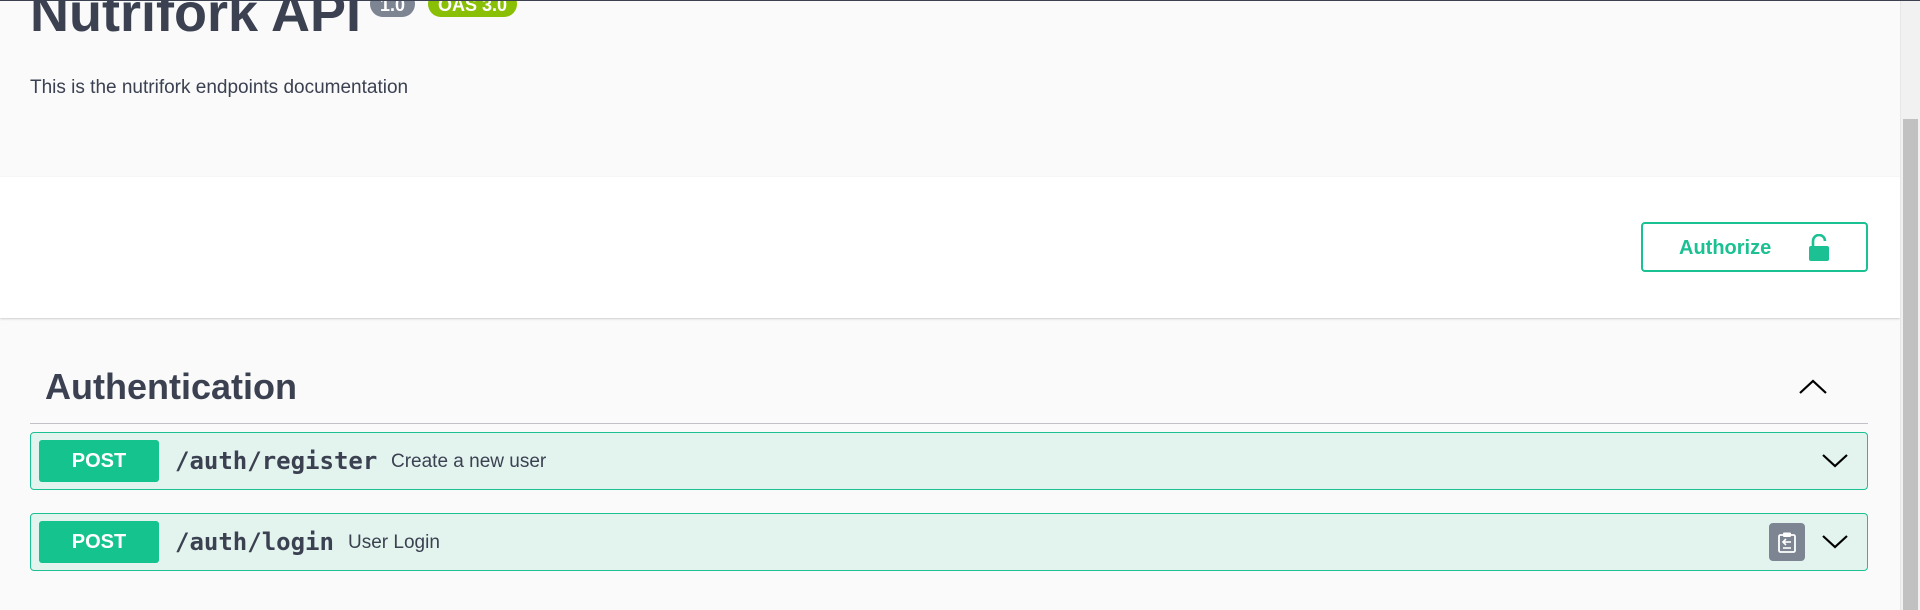 Image resolution: width=1920 pixels, height=610 pixels. I want to click on chevron-up-icon, so click(1813, 387).